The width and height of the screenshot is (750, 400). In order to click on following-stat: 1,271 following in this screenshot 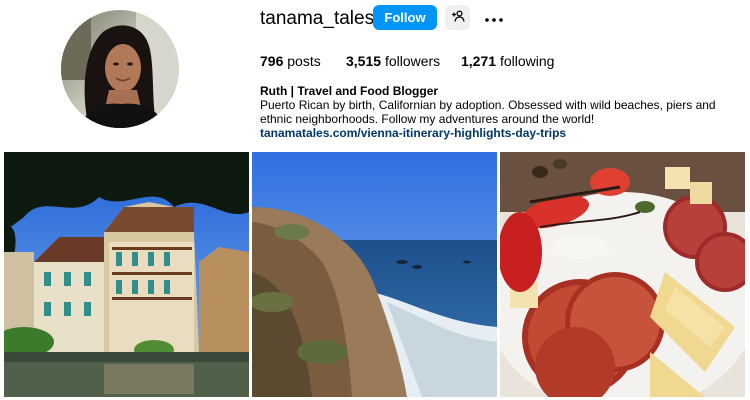, I will do `click(507, 61)`.